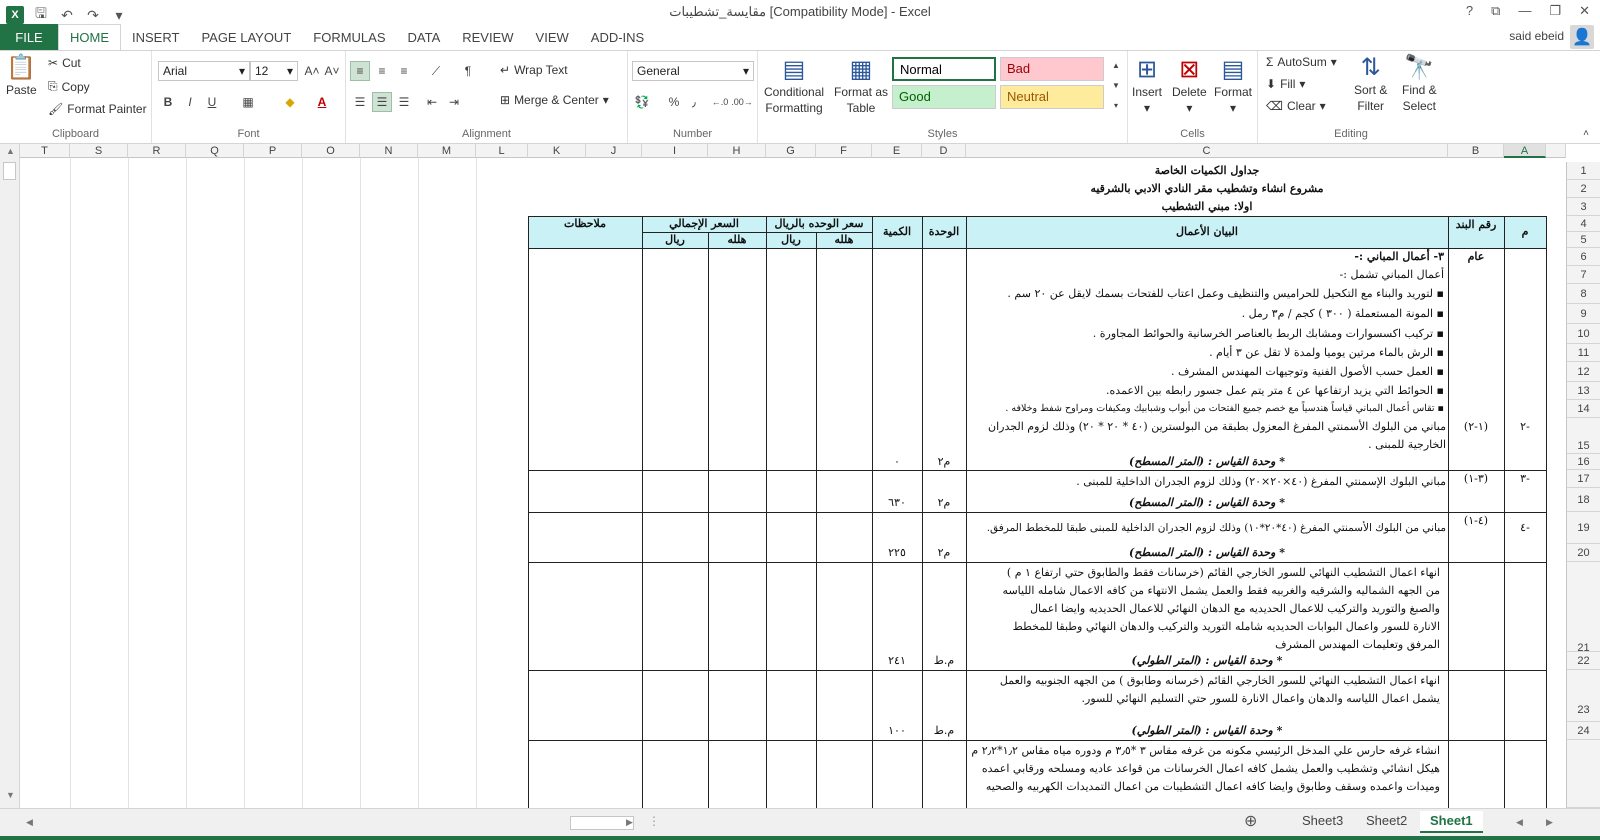 This screenshot has height=840, width=1600. I want to click on percent-button: %, so click(674, 102).